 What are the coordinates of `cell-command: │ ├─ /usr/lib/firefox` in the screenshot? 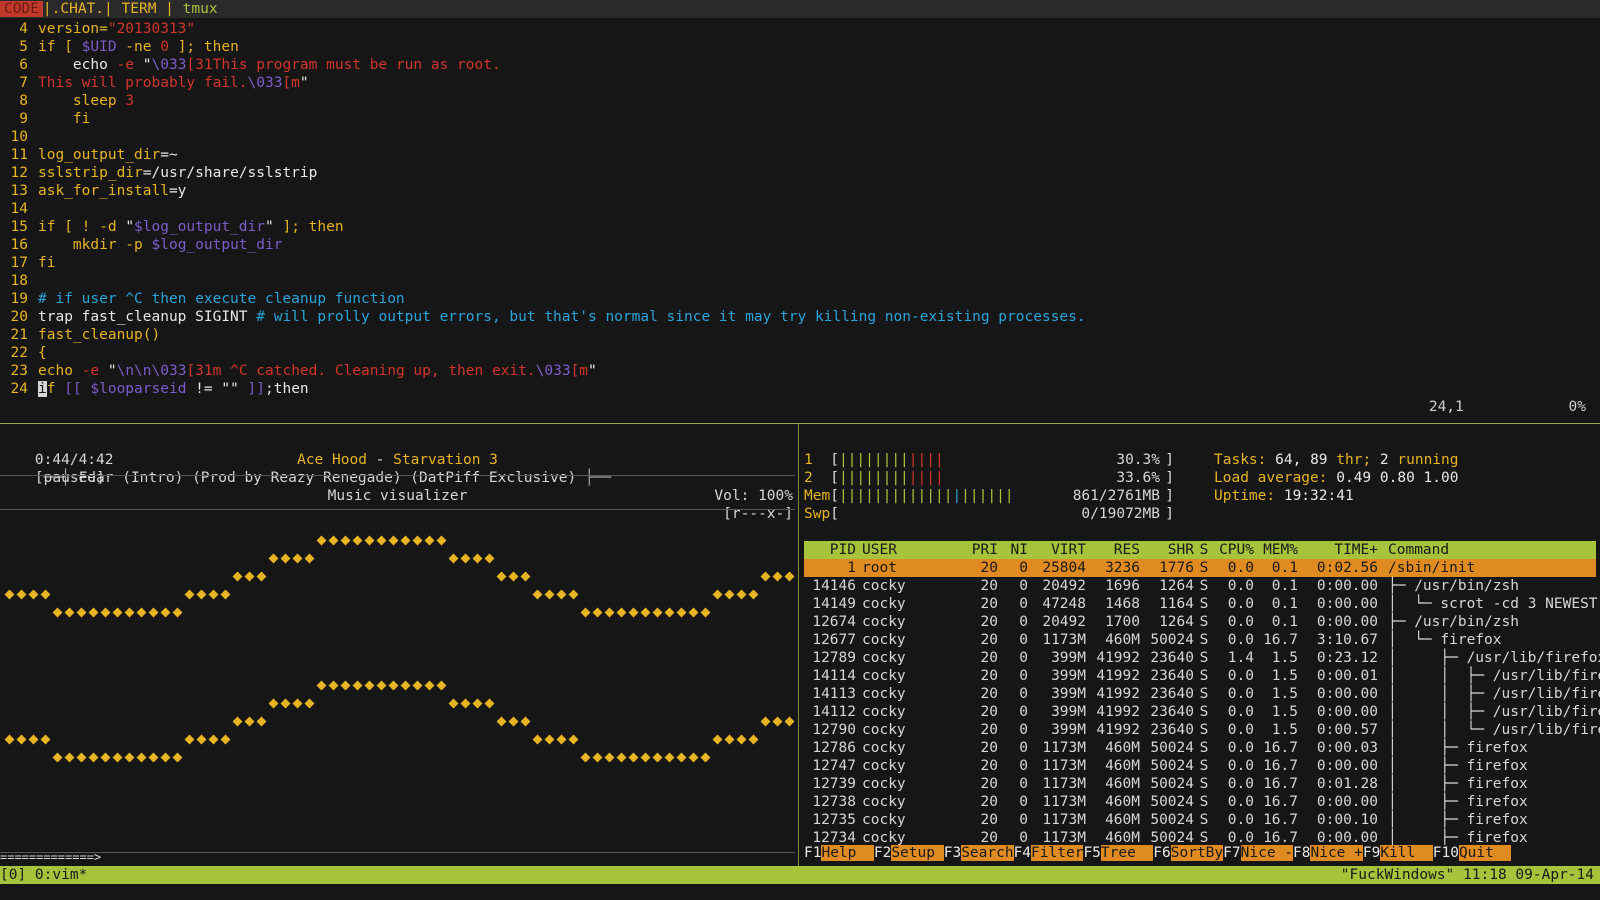 It's located at (1489, 658).